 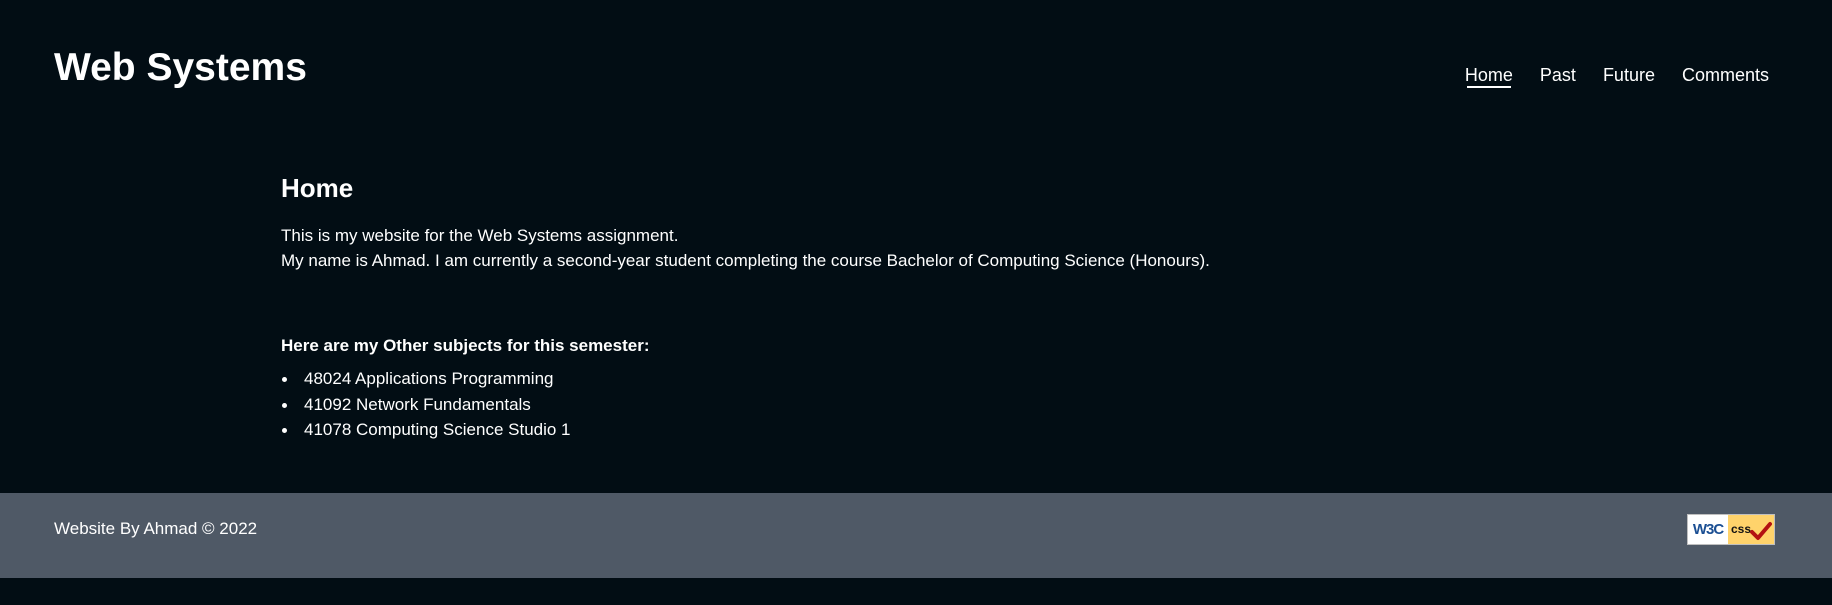 I want to click on nav-link-home: Home, so click(x=1489, y=76).